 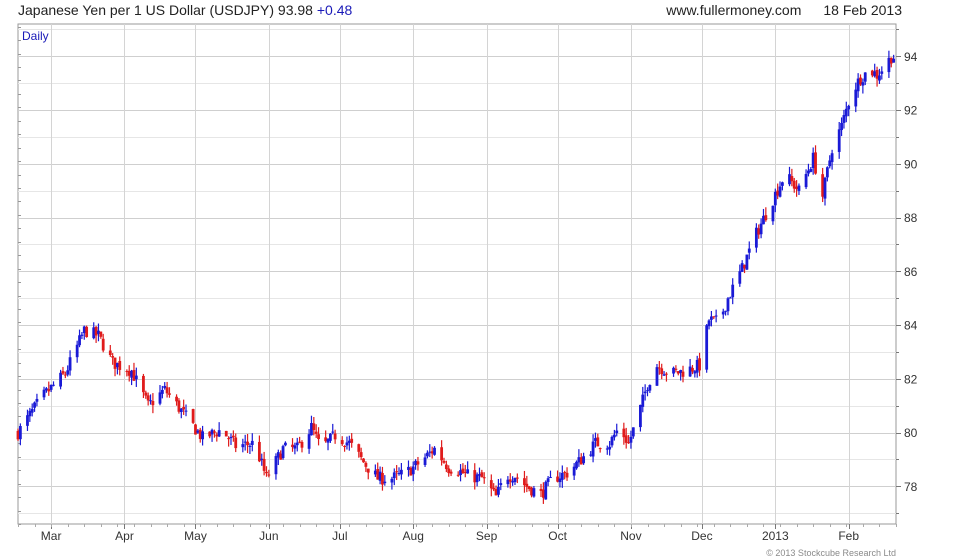 What do you see at coordinates (268, 536) in the screenshot?
I see `x-tick-label: Jun` at bounding box center [268, 536].